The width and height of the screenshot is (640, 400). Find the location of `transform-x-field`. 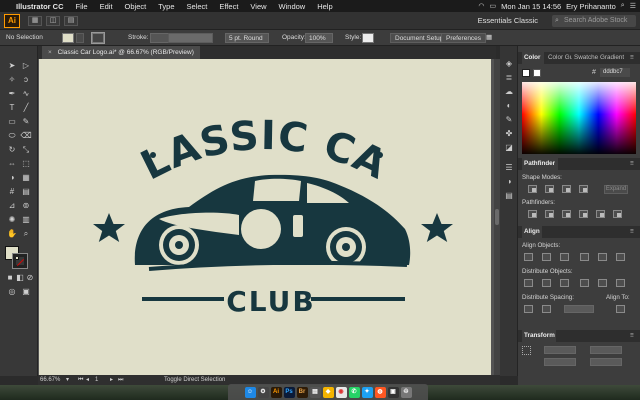

transform-x-field is located at coordinates (560, 350).